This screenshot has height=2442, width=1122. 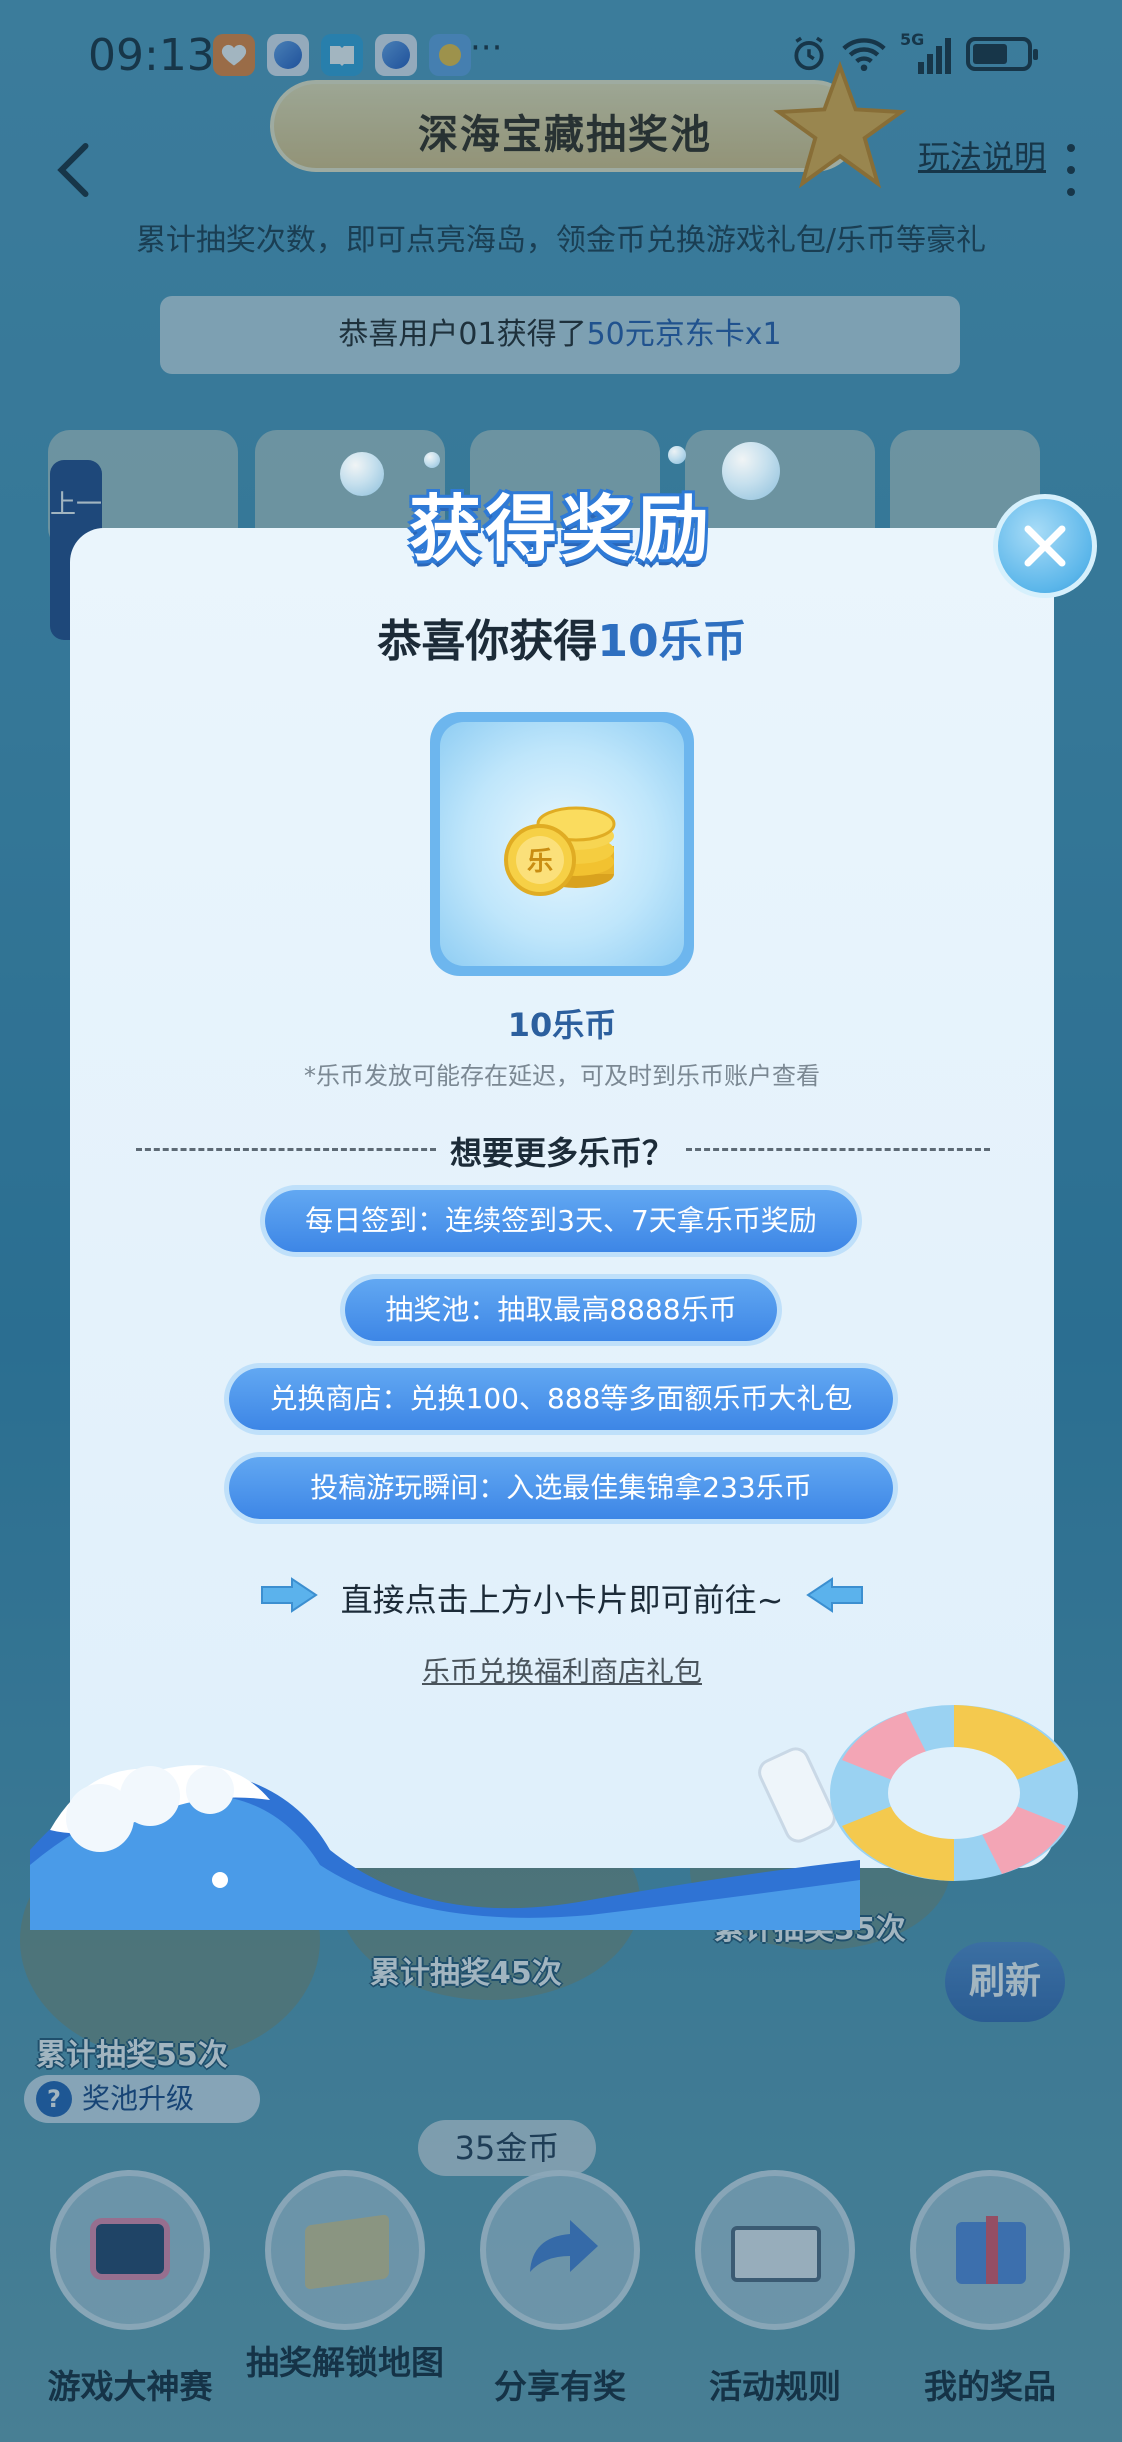 I want to click on prize-note: *乐币发放可能存在延迟，可及时到乐币账户查看, so click(x=562, y=1076).